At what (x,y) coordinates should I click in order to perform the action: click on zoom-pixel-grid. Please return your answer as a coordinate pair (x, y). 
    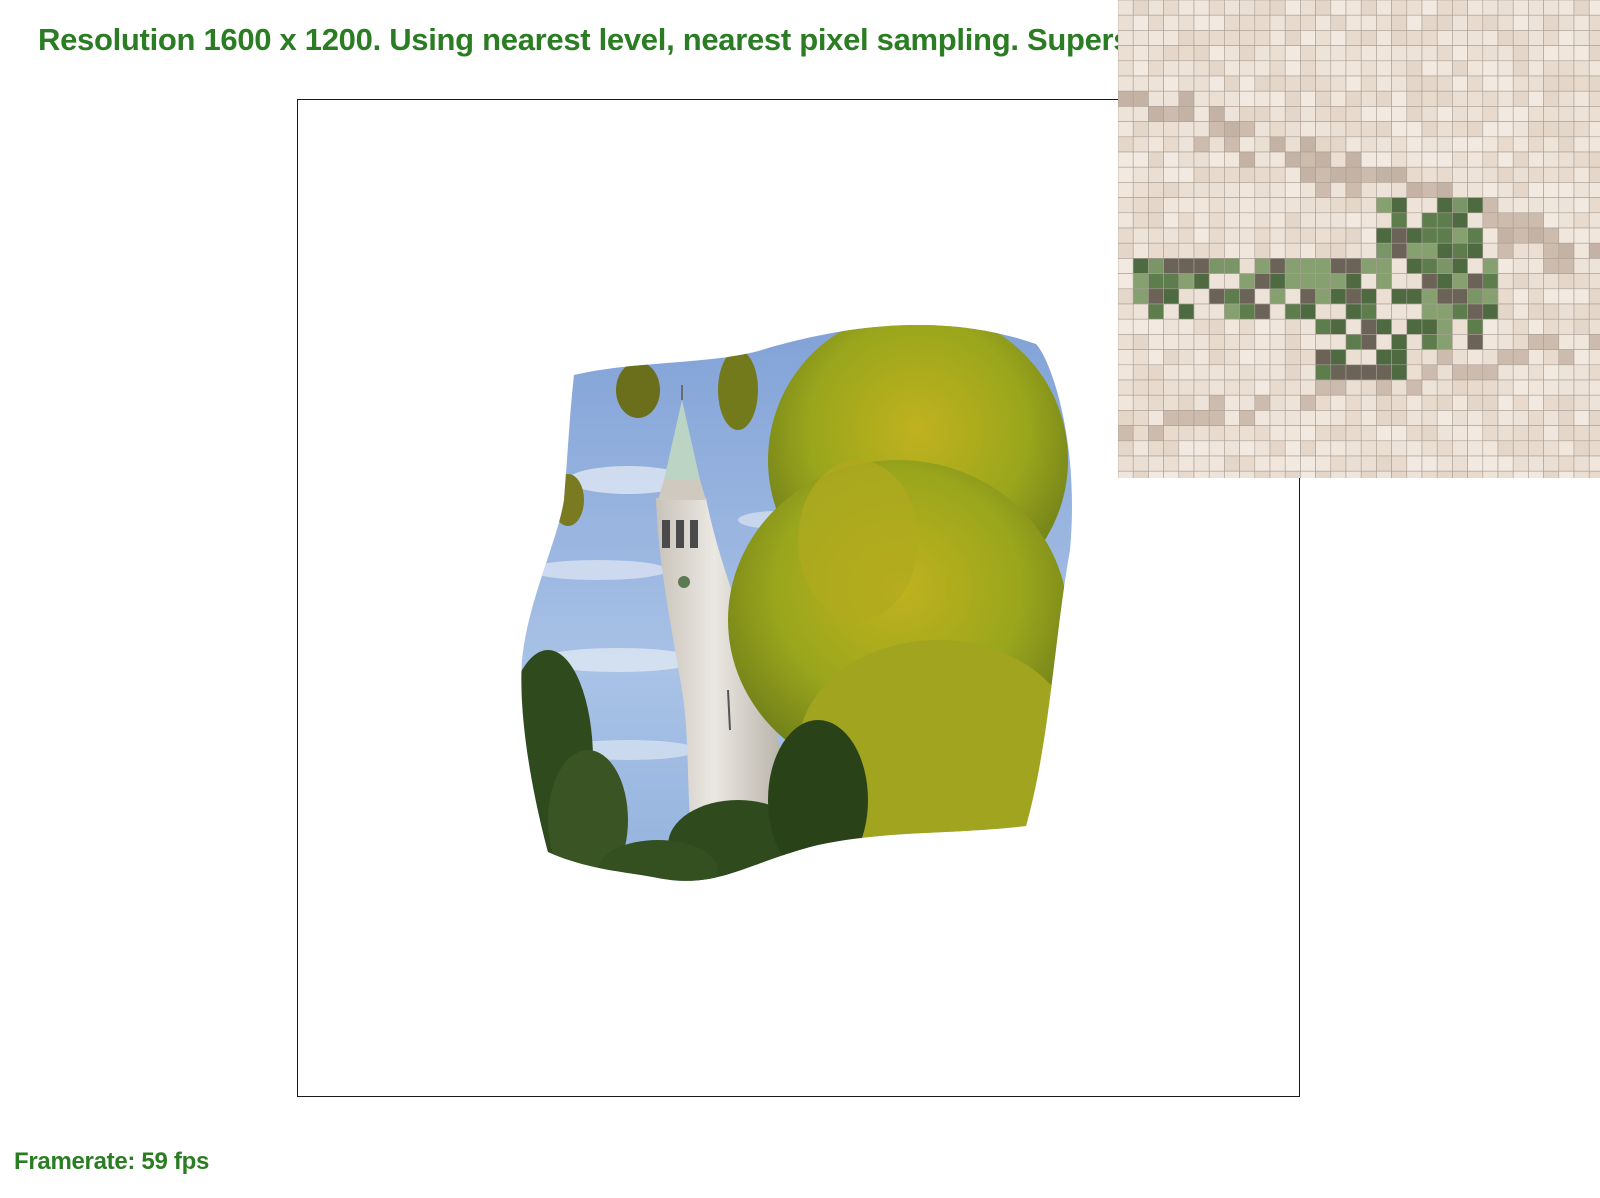
    Looking at the image, I should click on (1359, 239).